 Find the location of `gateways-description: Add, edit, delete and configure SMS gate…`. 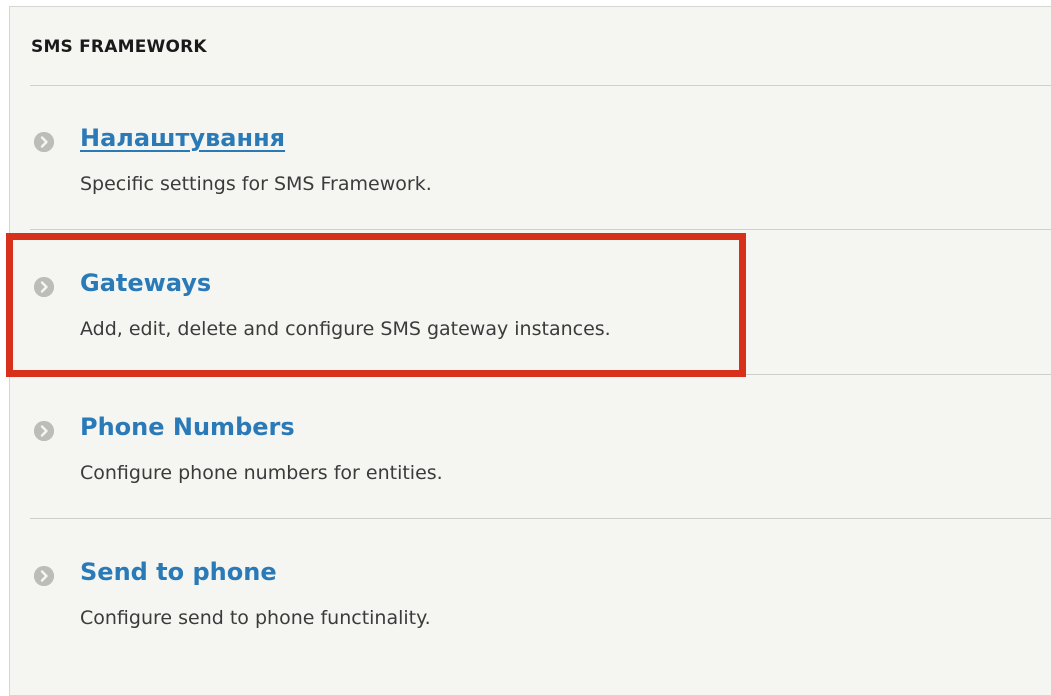

gateways-description: Add, edit, delete and configure SMS gate… is located at coordinates (345, 329).